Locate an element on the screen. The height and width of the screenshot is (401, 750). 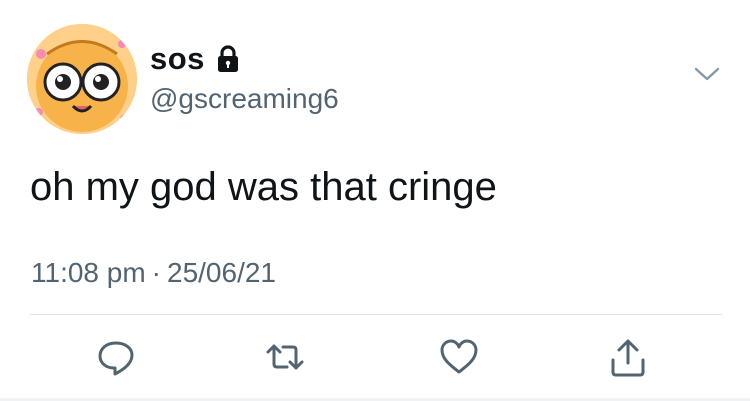
tweet-time: 11:08 pm is located at coordinates (88, 272).